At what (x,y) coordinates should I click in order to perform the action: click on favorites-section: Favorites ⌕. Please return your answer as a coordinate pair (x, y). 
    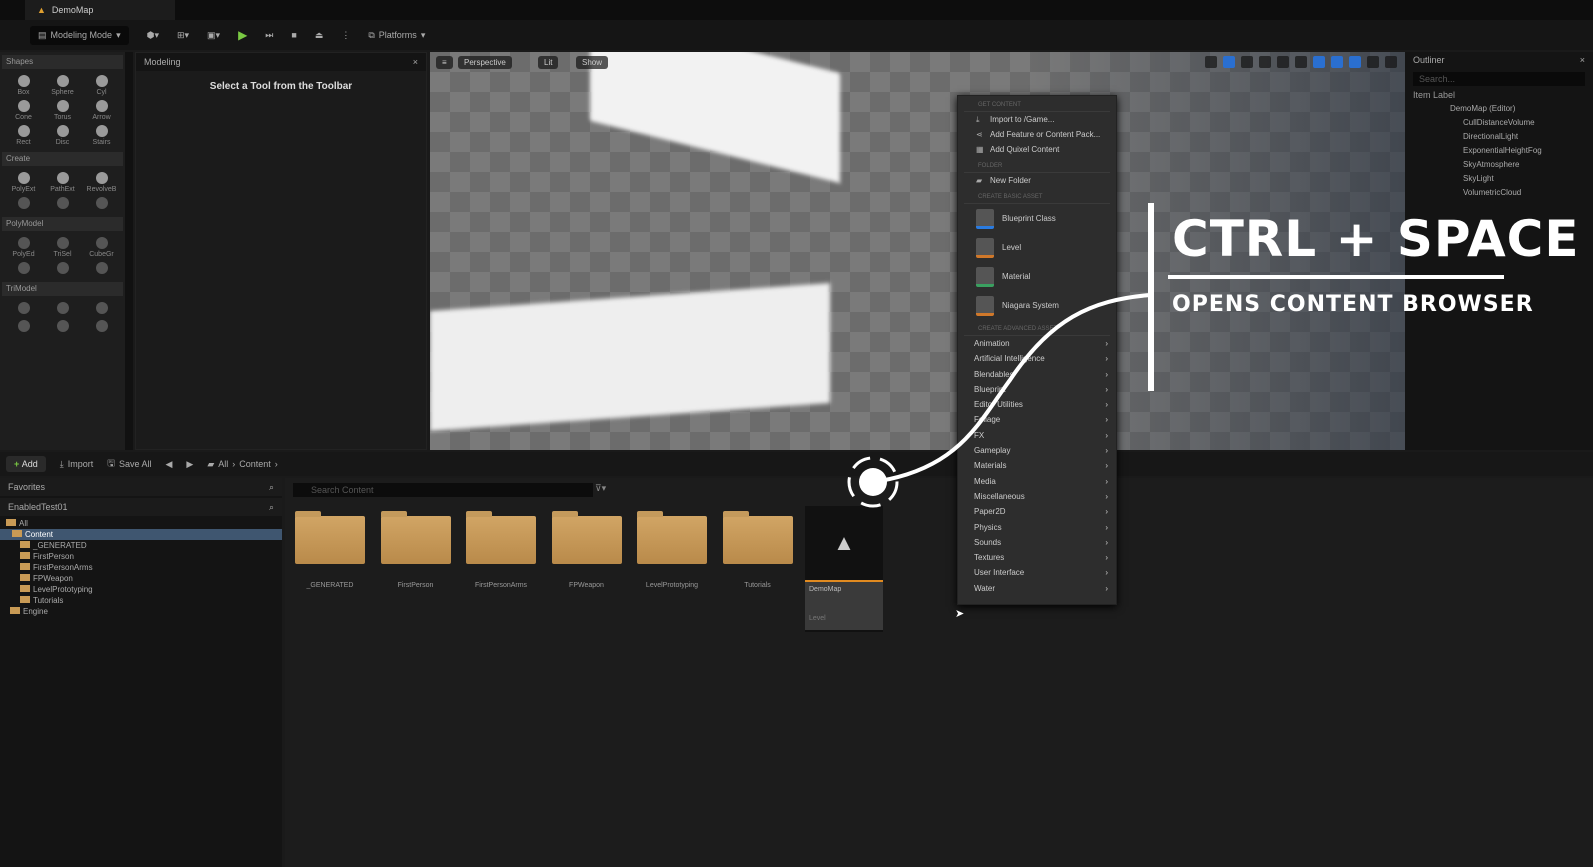
    Looking at the image, I should click on (141, 487).